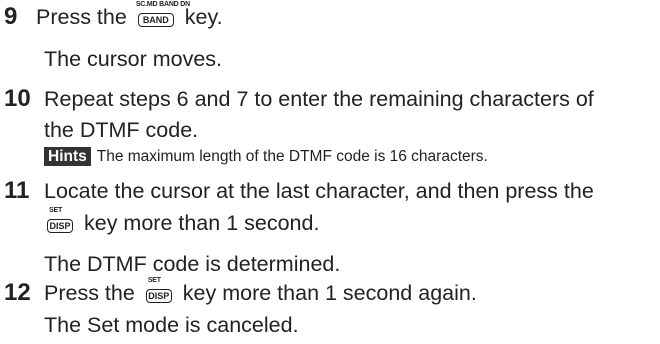  What do you see at coordinates (17, 98) in the screenshot?
I see `step-number: 10` at bounding box center [17, 98].